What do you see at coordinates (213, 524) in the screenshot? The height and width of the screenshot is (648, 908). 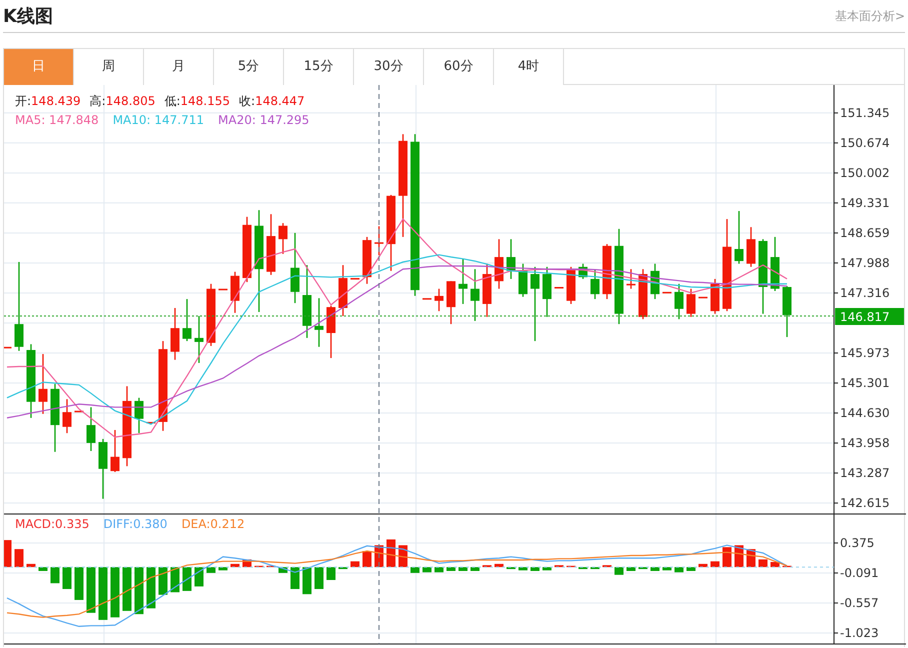 I see `legend-entry: DEA:0.212` at bounding box center [213, 524].